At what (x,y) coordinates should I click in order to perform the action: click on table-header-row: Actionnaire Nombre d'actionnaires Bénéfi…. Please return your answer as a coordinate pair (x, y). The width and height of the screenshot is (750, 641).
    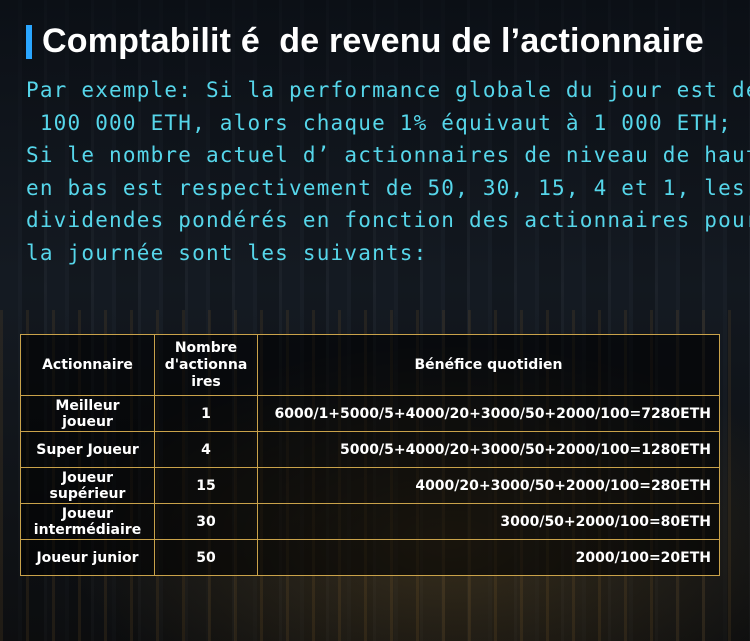
    Looking at the image, I should click on (370, 365).